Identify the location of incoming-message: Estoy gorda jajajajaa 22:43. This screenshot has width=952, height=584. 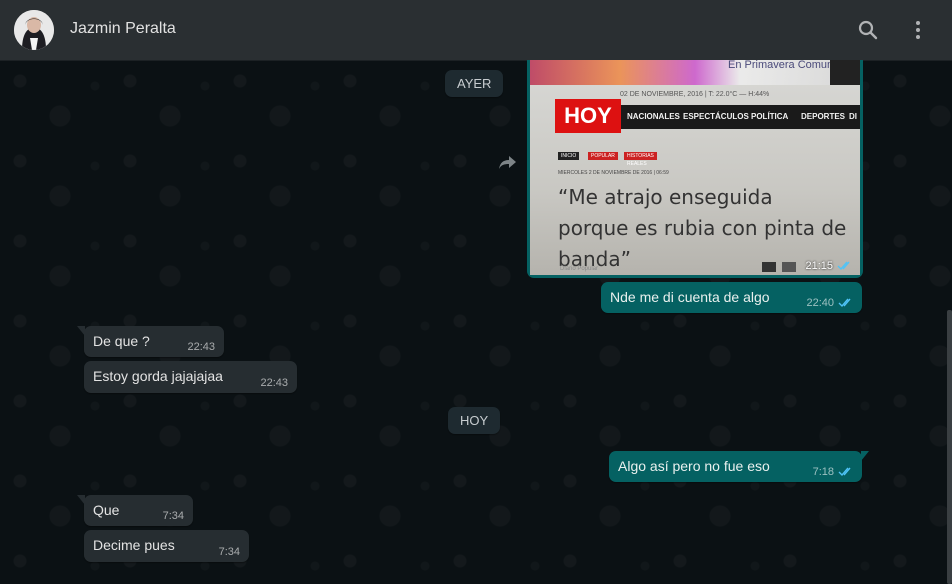
(190, 377).